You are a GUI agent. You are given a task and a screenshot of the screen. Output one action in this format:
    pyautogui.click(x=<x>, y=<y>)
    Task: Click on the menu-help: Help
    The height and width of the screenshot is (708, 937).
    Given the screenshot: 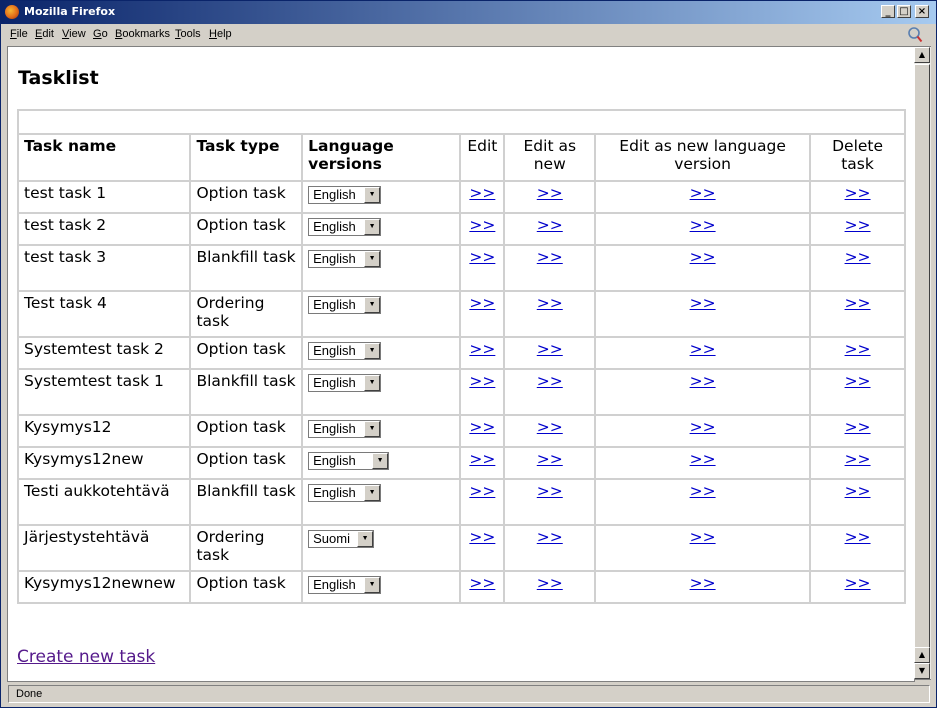 What is the action you would take?
    pyautogui.click(x=220, y=34)
    